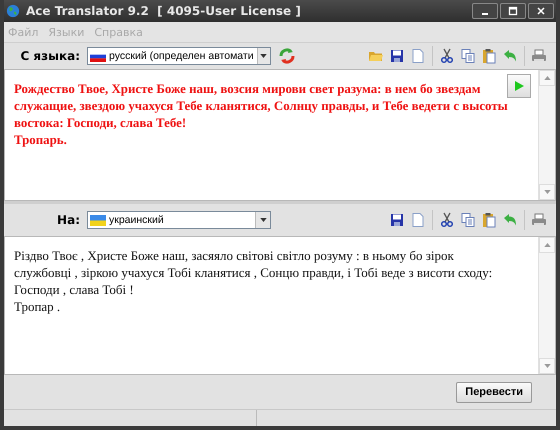  Describe the element at coordinates (254, 272) in the screenshot. I see `translated-text: Різдво Твоє , Христе Боже наш, засяяло світові світло розуму : в ньому бо зірок службовці , зіркою учахуся Тобі кланятися , Сонцю правди, і Тобі веде з висоти сходу: Господи , слава Тобі !` at that location.